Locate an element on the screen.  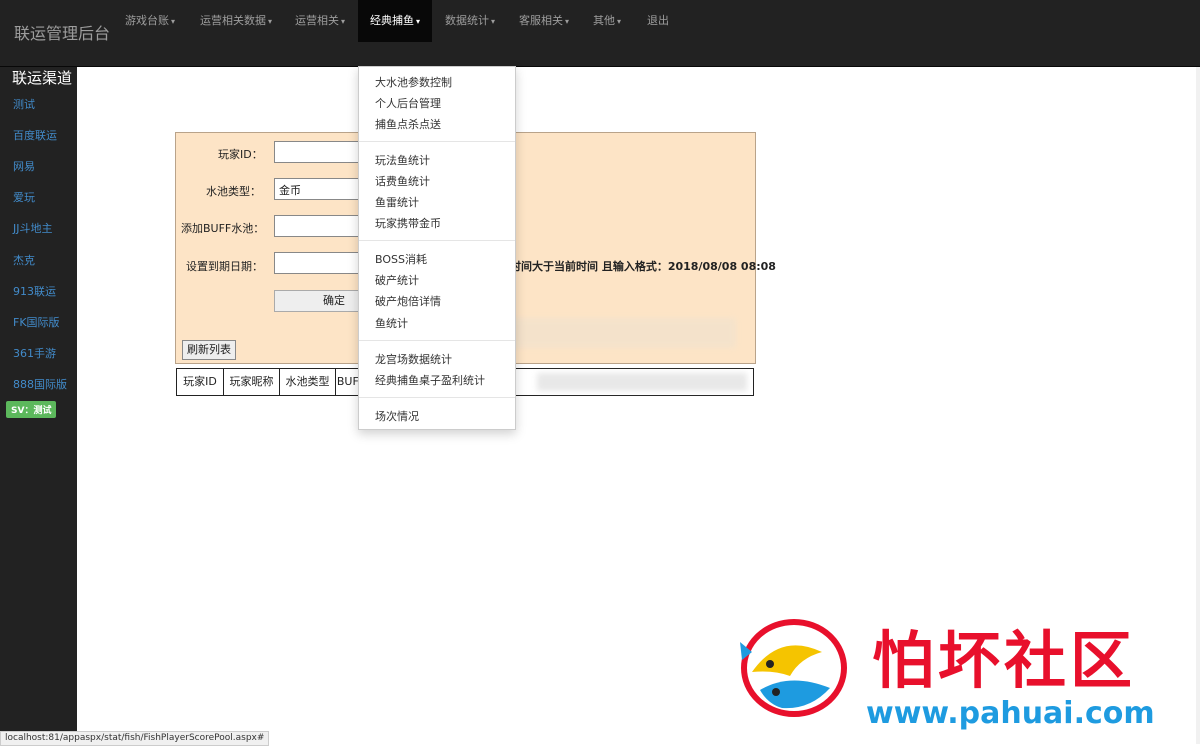
menu-item: 经典捕鱼桌子盈利统计 is located at coordinates (430, 380).